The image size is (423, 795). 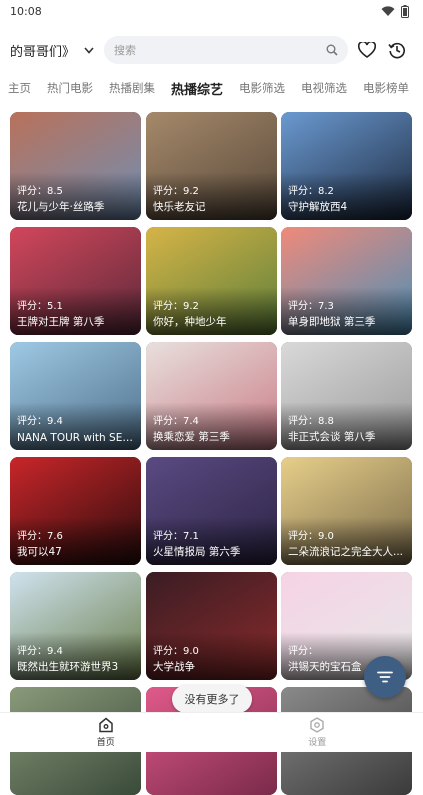 I want to click on tab-movie-rankings: 电影榜单, so click(x=386, y=88).